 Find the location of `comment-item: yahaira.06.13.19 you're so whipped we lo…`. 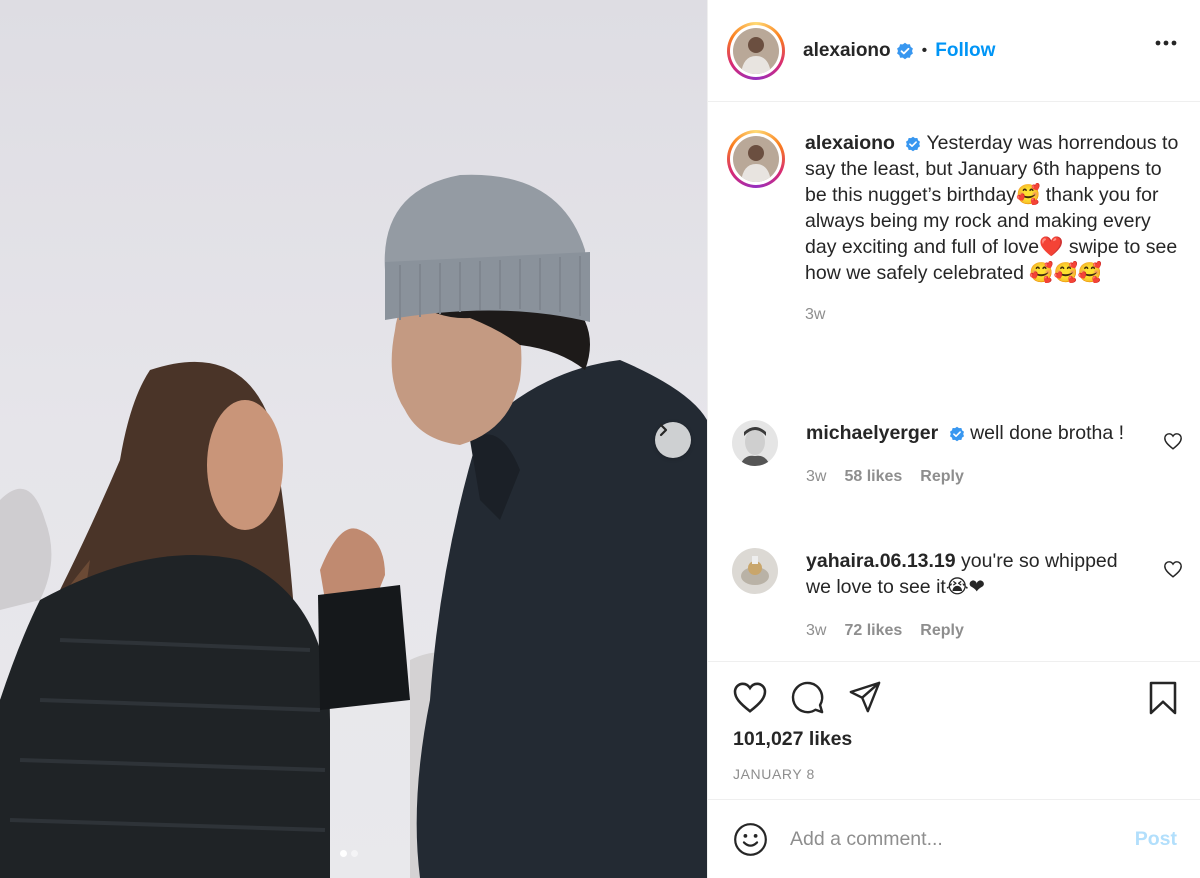

comment-item: yahaira.06.13.19 you're so whipped we lo… is located at coordinates (959, 596).